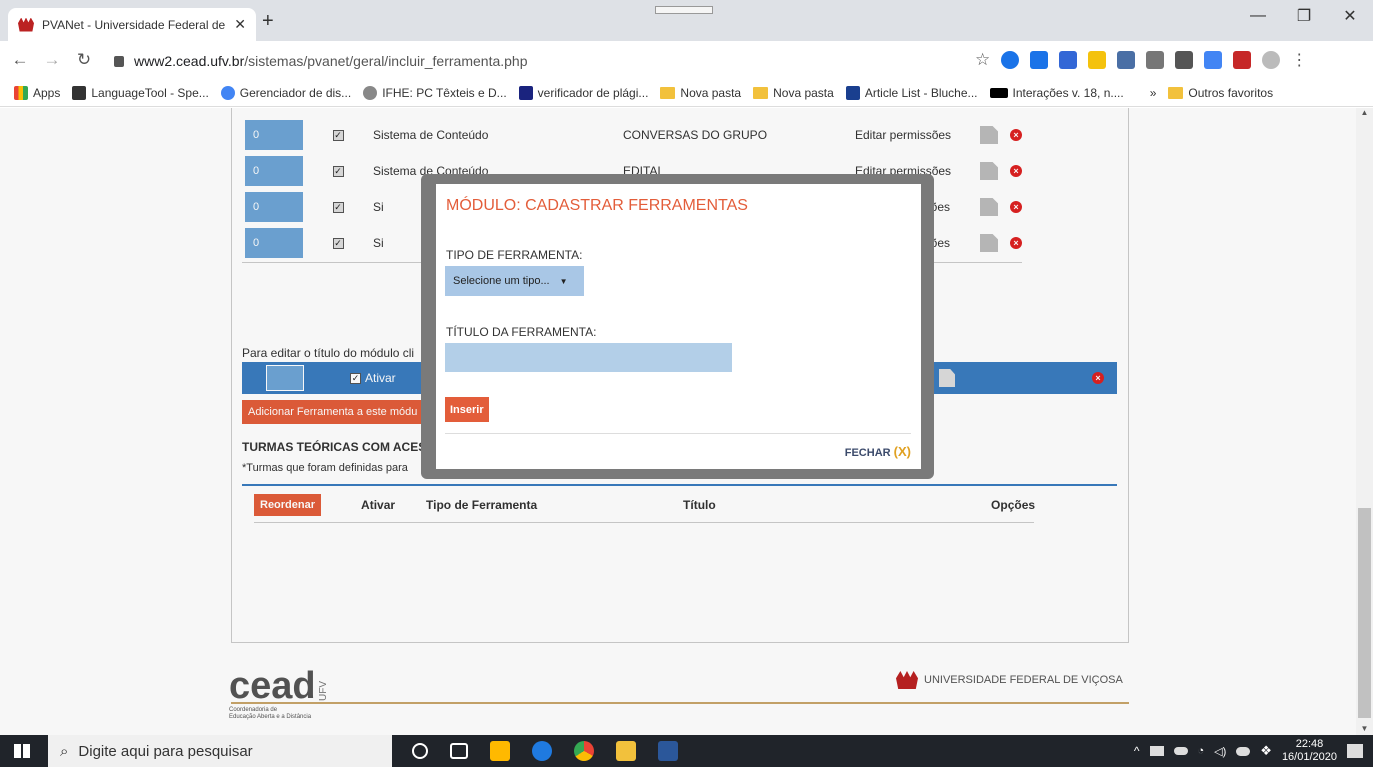 This screenshot has width=1373, height=767. What do you see at coordinates (1201, 751) in the screenshot?
I see `network-icon: ◔` at bounding box center [1201, 751].